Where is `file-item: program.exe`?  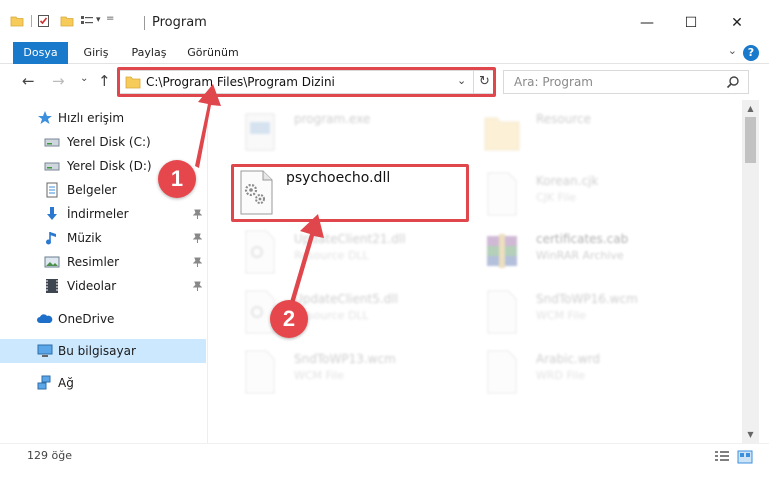
file-item: program.exe is located at coordinates (365, 136).